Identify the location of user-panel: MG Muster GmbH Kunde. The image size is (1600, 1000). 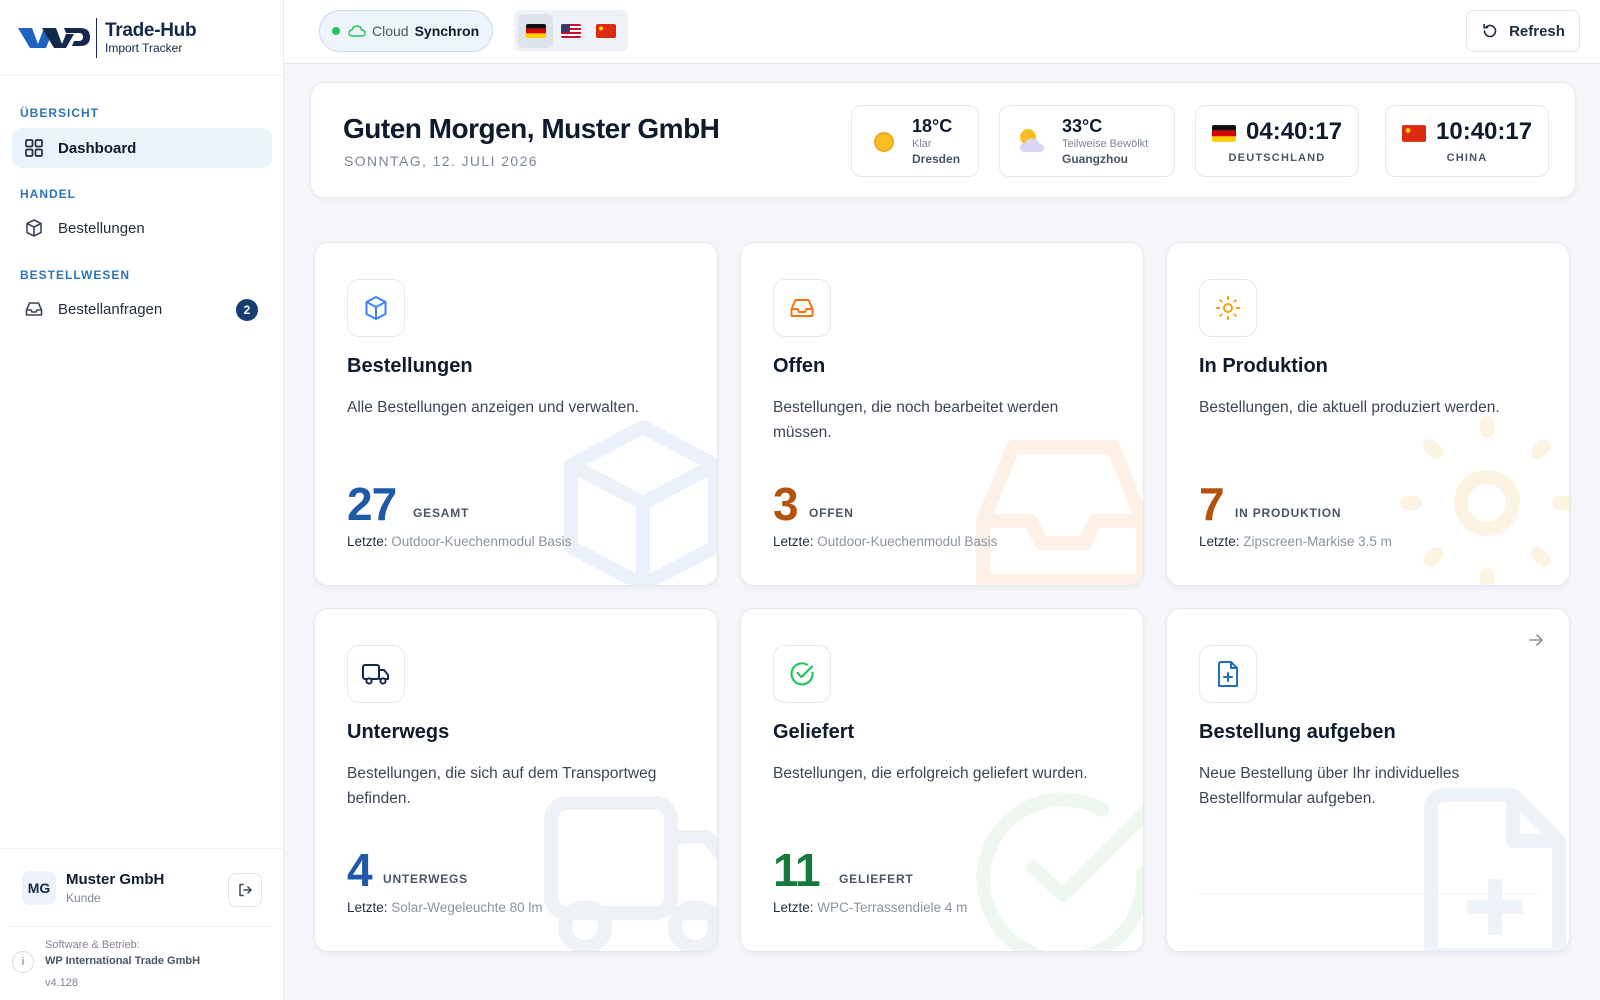
(142, 887).